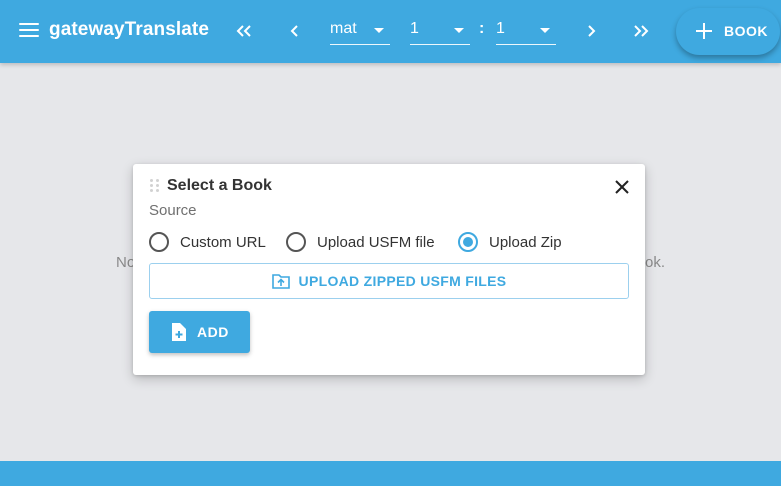 The height and width of the screenshot is (486, 781). Describe the element at coordinates (376, 242) in the screenshot. I see `radio-label: Upload USFM file` at that location.